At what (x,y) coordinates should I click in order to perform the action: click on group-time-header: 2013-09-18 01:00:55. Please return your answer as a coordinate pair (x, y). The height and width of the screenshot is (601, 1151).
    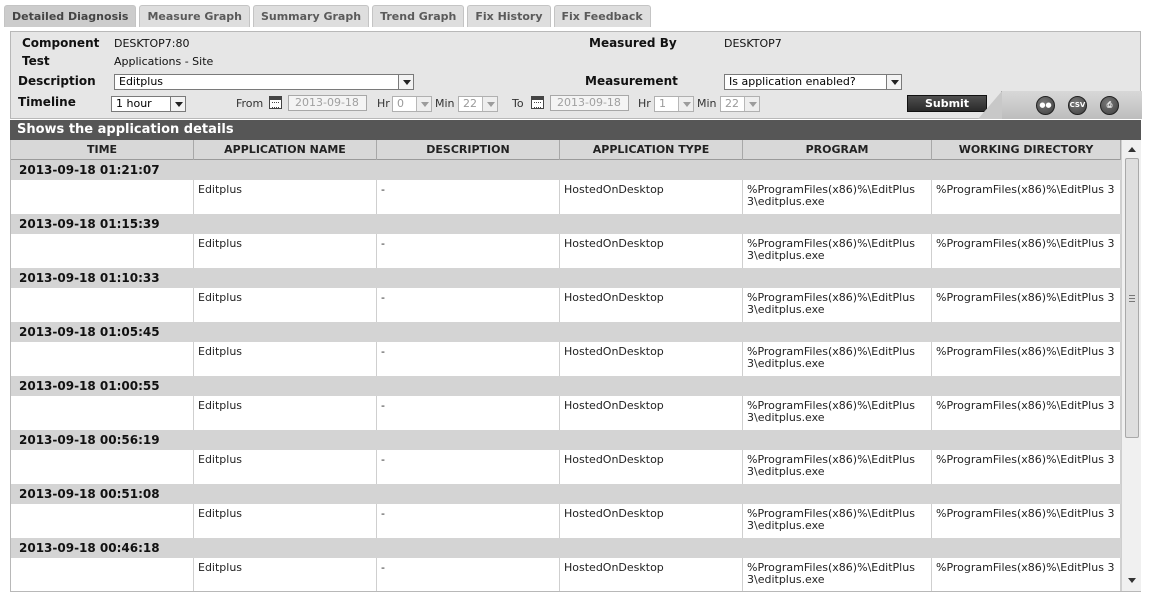
    Looking at the image, I should click on (566, 386).